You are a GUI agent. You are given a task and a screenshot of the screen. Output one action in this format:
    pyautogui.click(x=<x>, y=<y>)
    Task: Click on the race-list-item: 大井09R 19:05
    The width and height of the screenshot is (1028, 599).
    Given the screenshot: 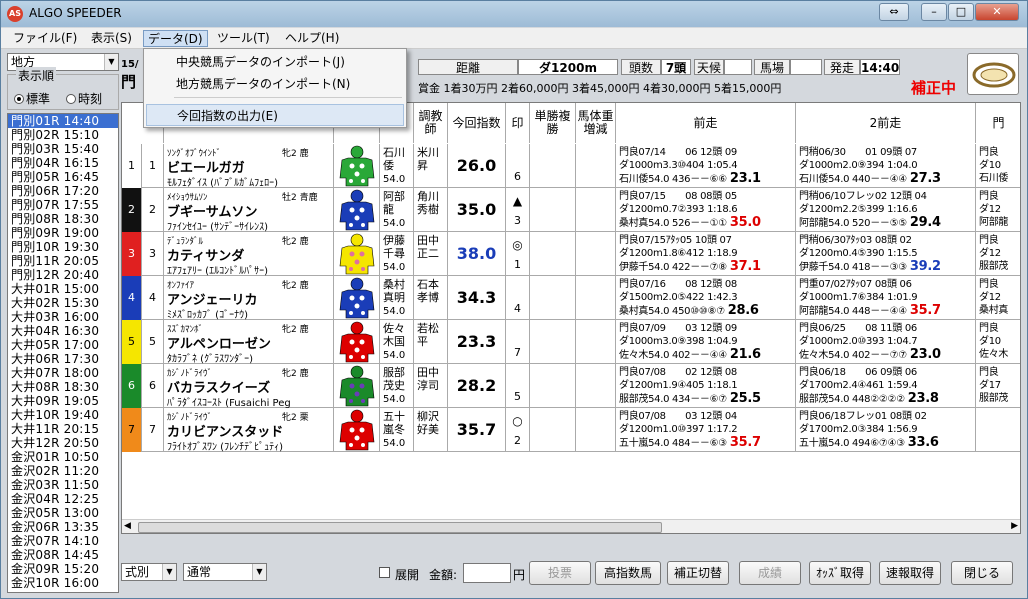 What is the action you would take?
    pyautogui.click(x=63, y=401)
    